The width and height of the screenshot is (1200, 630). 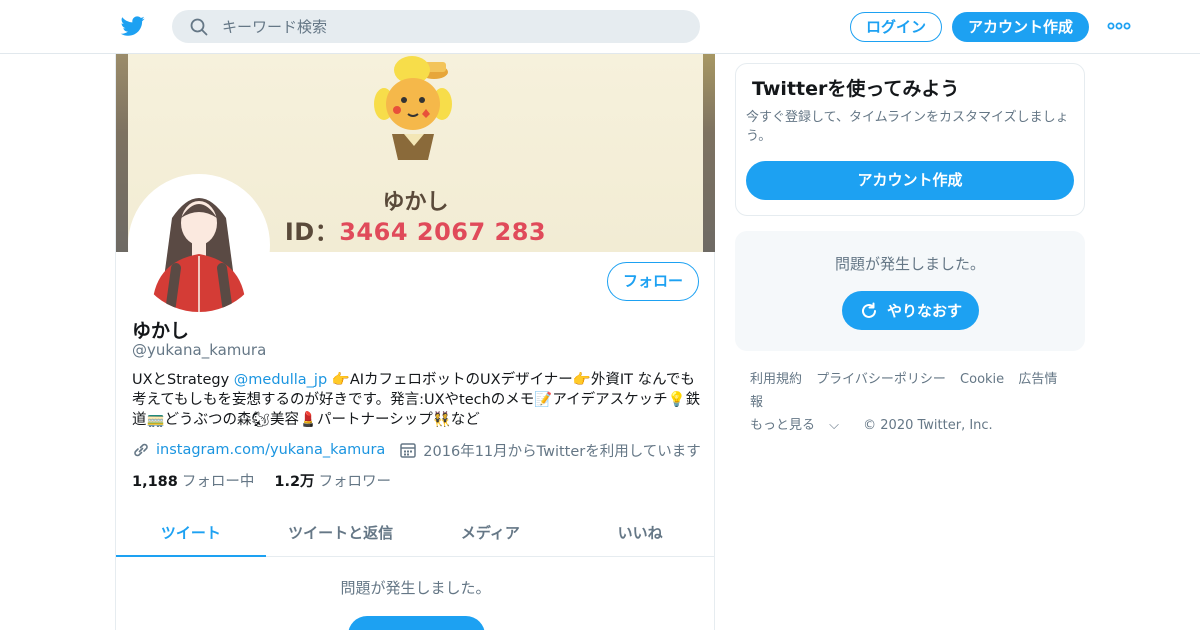 I want to click on footer-links-row: 利用規約 プライバシーポリシー Cookie 広告情報, so click(x=915, y=391).